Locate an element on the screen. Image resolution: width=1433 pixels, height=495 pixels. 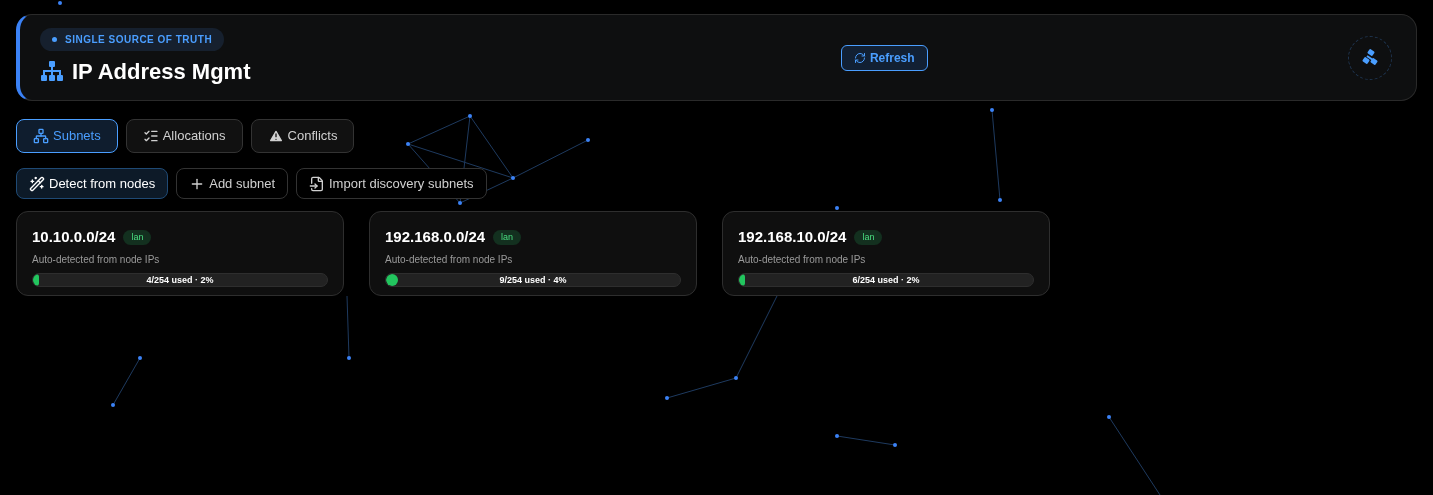
tab: Subnets is located at coordinates (67, 136).